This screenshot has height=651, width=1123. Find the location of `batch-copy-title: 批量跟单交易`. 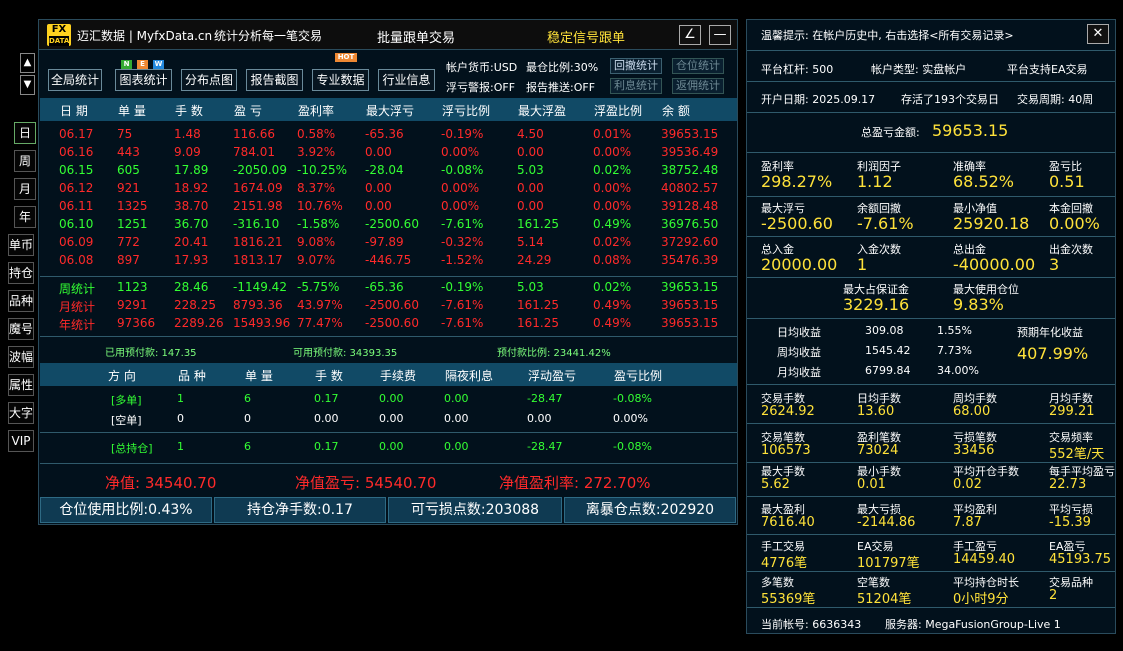

batch-copy-title: 批量跟单交易 is located at coordinates (416, 38).